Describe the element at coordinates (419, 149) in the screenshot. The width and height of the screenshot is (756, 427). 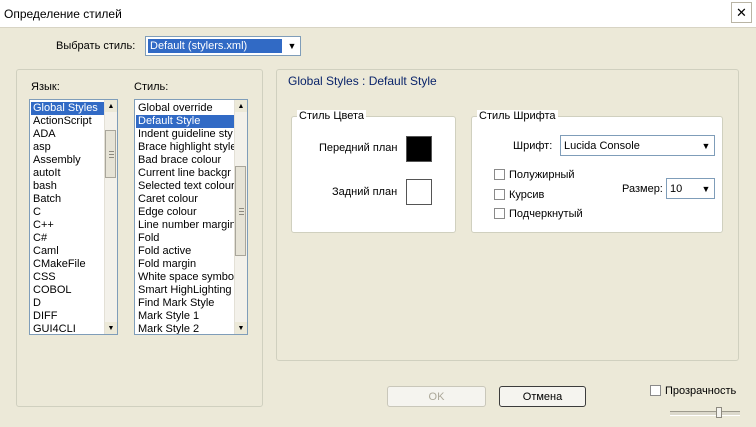
I see `foreground-color-swatch` at that location.